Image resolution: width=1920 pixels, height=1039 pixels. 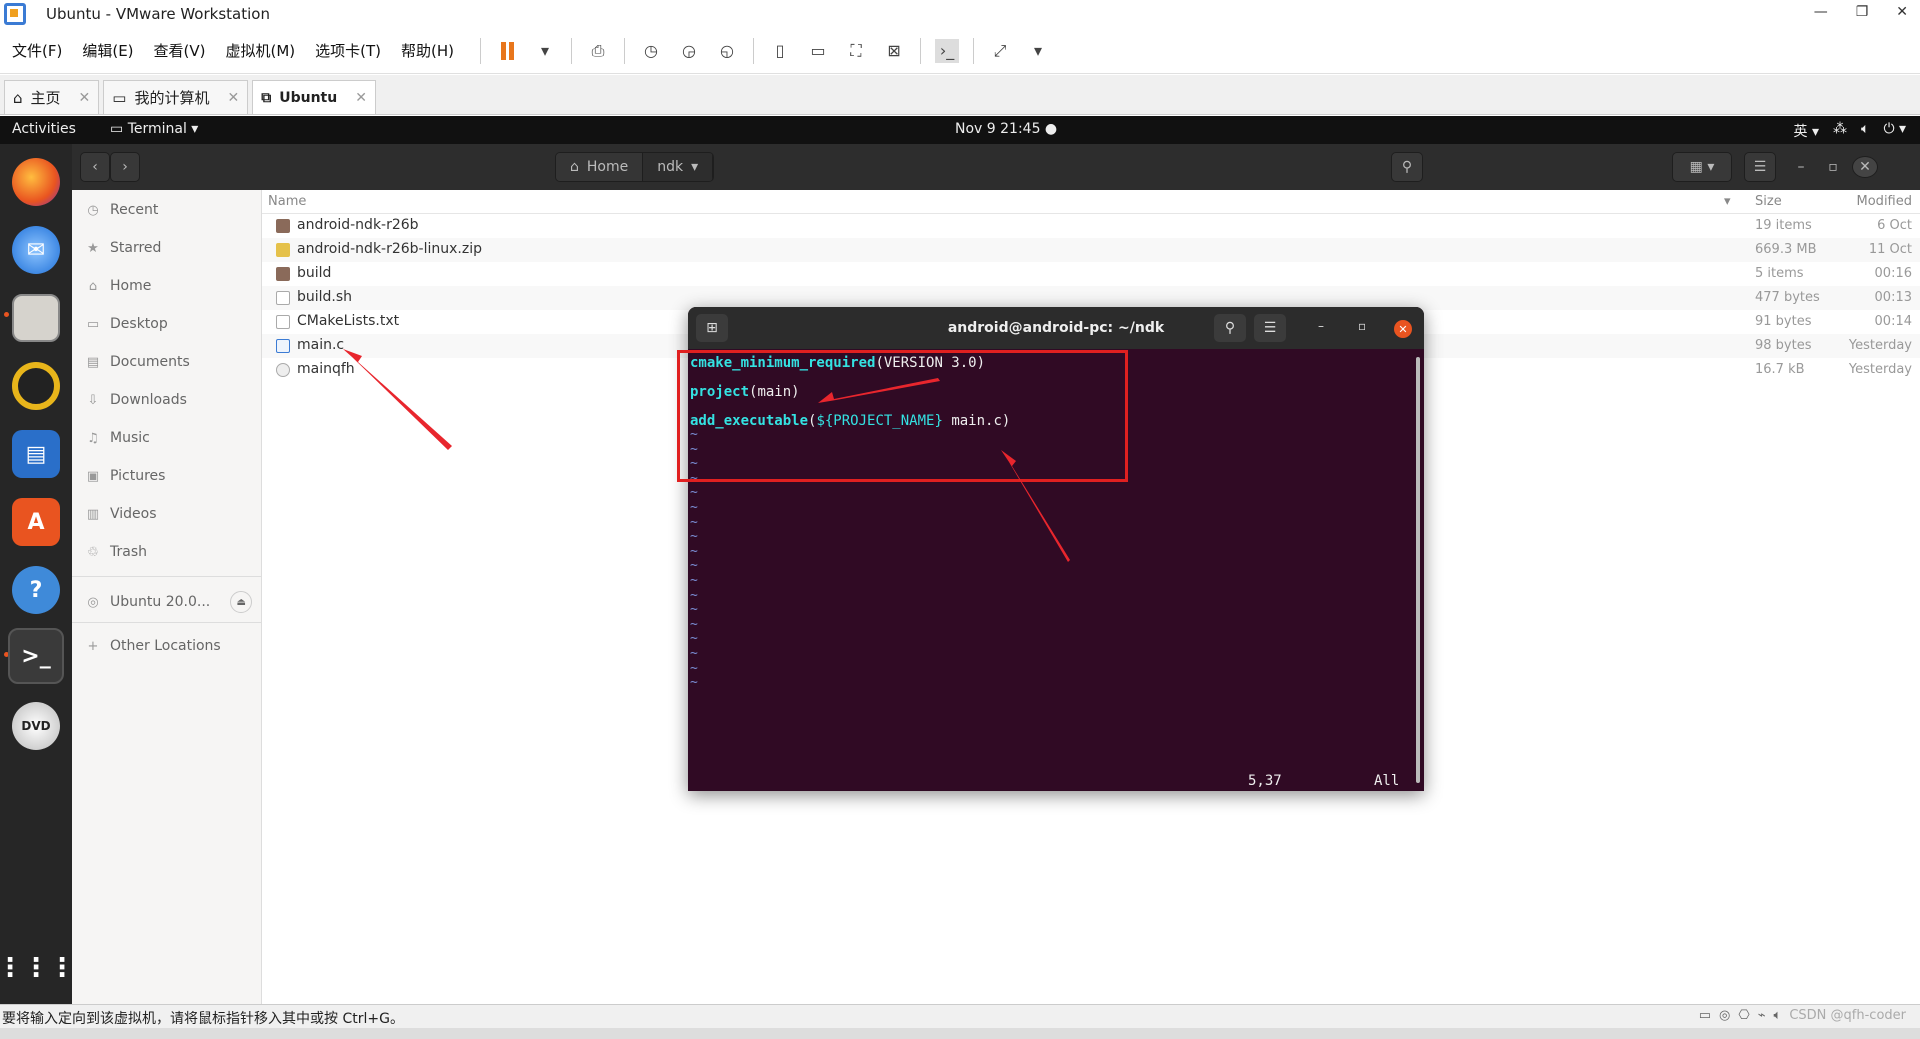 I want to click on sidebar-item-recent: ◷ Recent, so click(x=122, y=210).